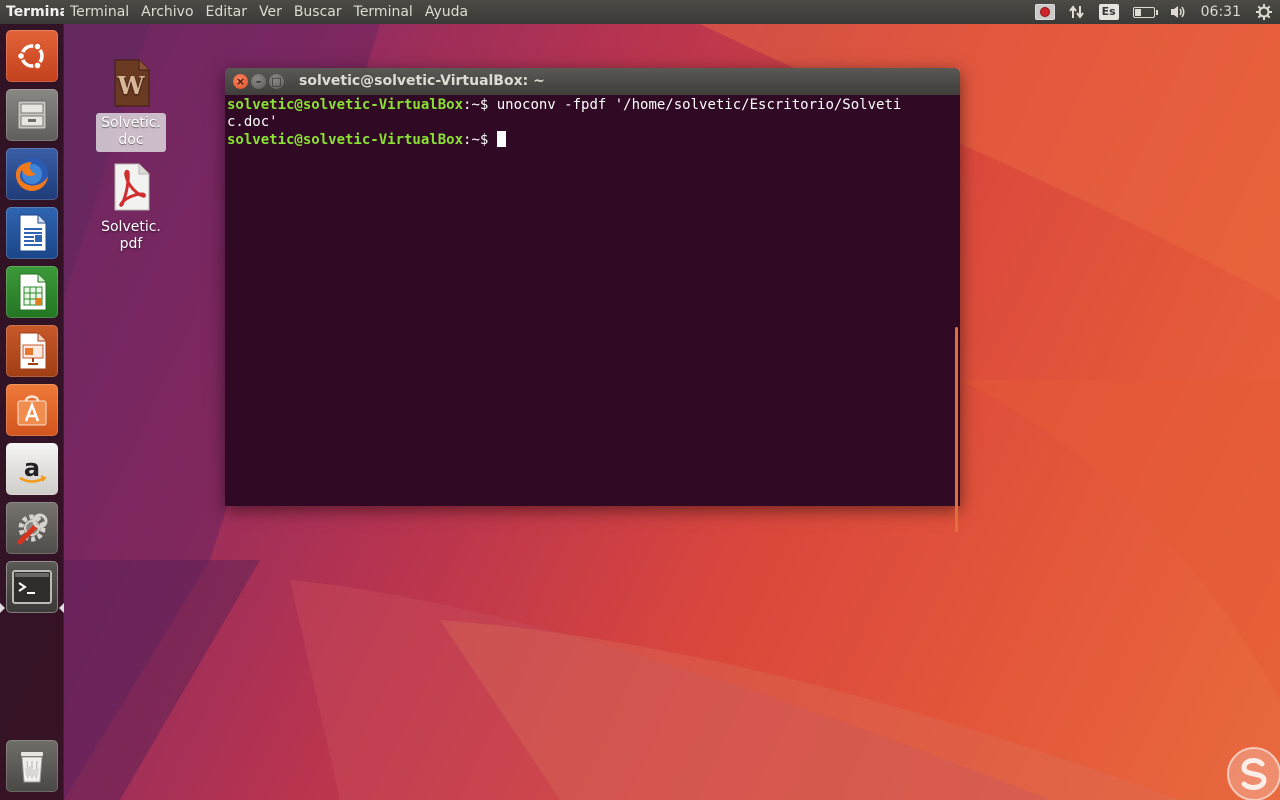  I want to click on window-title: solvetic@solvetic-VirtualBox: ~, so click(422, 81).